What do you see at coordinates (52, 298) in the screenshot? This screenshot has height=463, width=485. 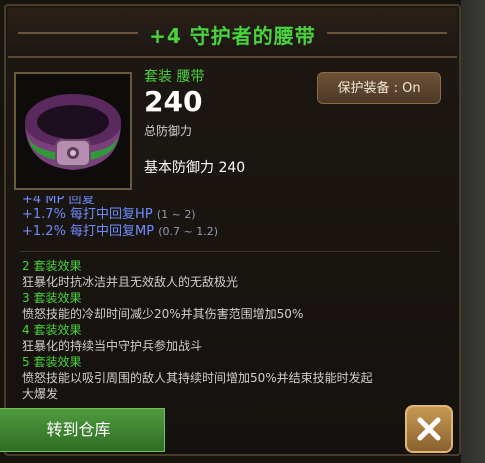 I see `set-effect-title: 3 套装效果` at bounding box center [52, 298].